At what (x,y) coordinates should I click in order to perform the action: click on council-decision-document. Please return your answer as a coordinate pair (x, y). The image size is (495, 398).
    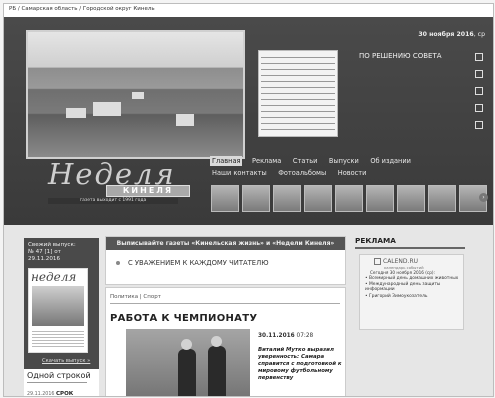
    Looking at the image, I should click on (298, 93).